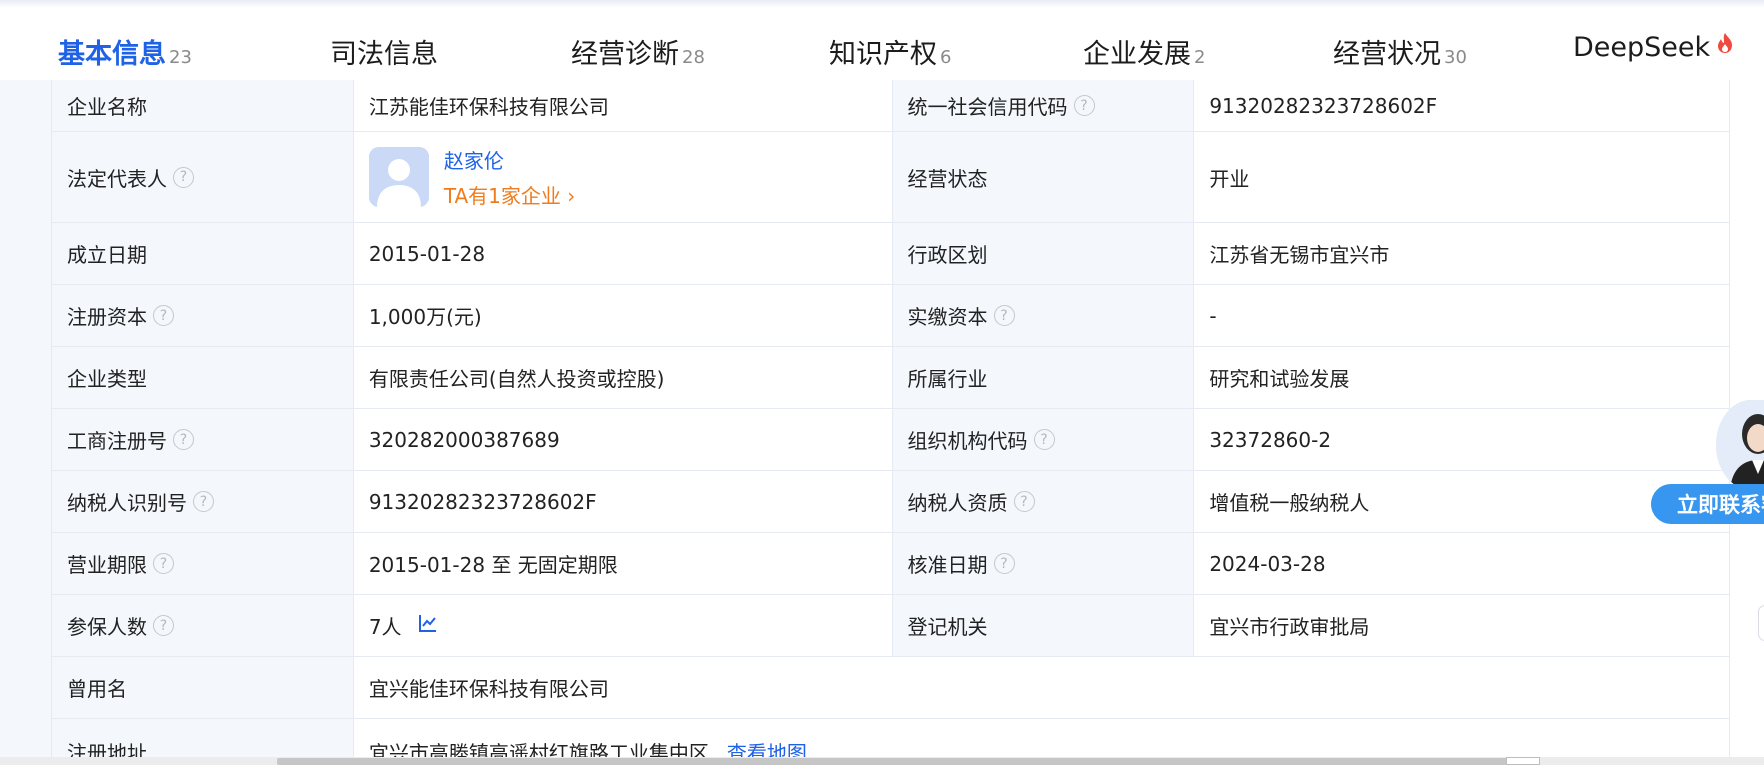 The height and width of the screenshot is (765, 1764). Describe the element at coordinates (1279, 379) in the screenshot. I see `cell-value: 研究和试验发展` at that location.